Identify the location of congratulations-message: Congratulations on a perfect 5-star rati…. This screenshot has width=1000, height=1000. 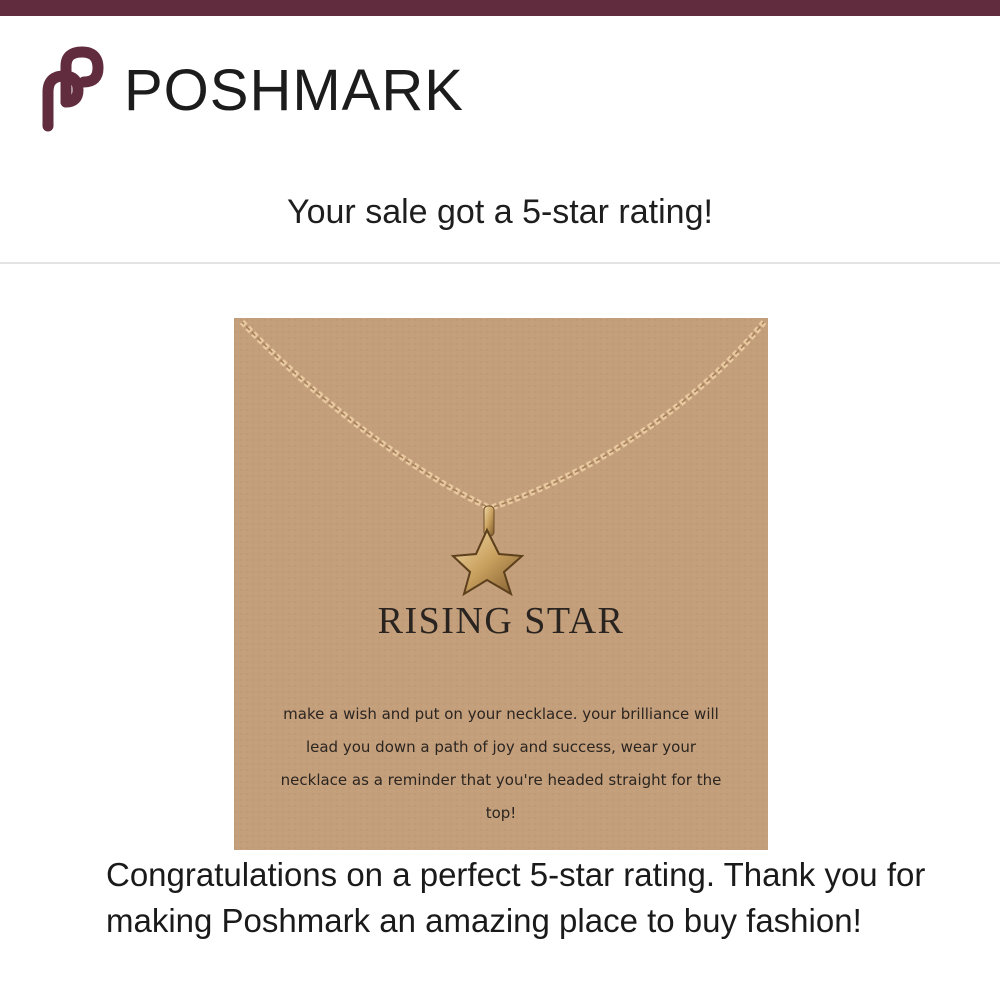
(516, 897).